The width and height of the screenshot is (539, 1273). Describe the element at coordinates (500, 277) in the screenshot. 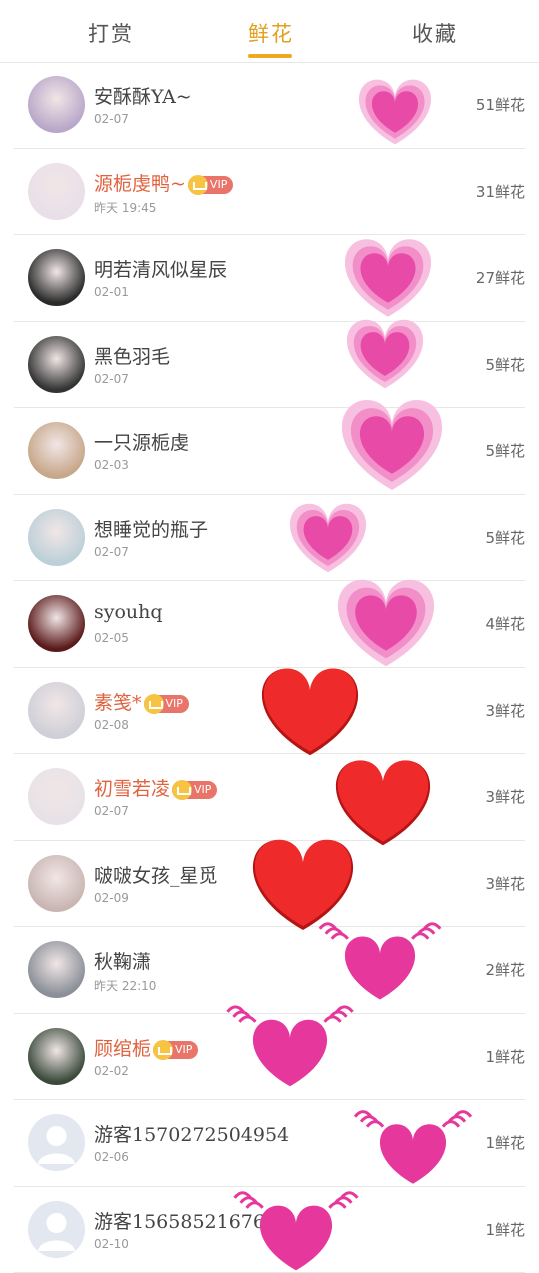

I see `flower-count: 27鲜花` at that location.